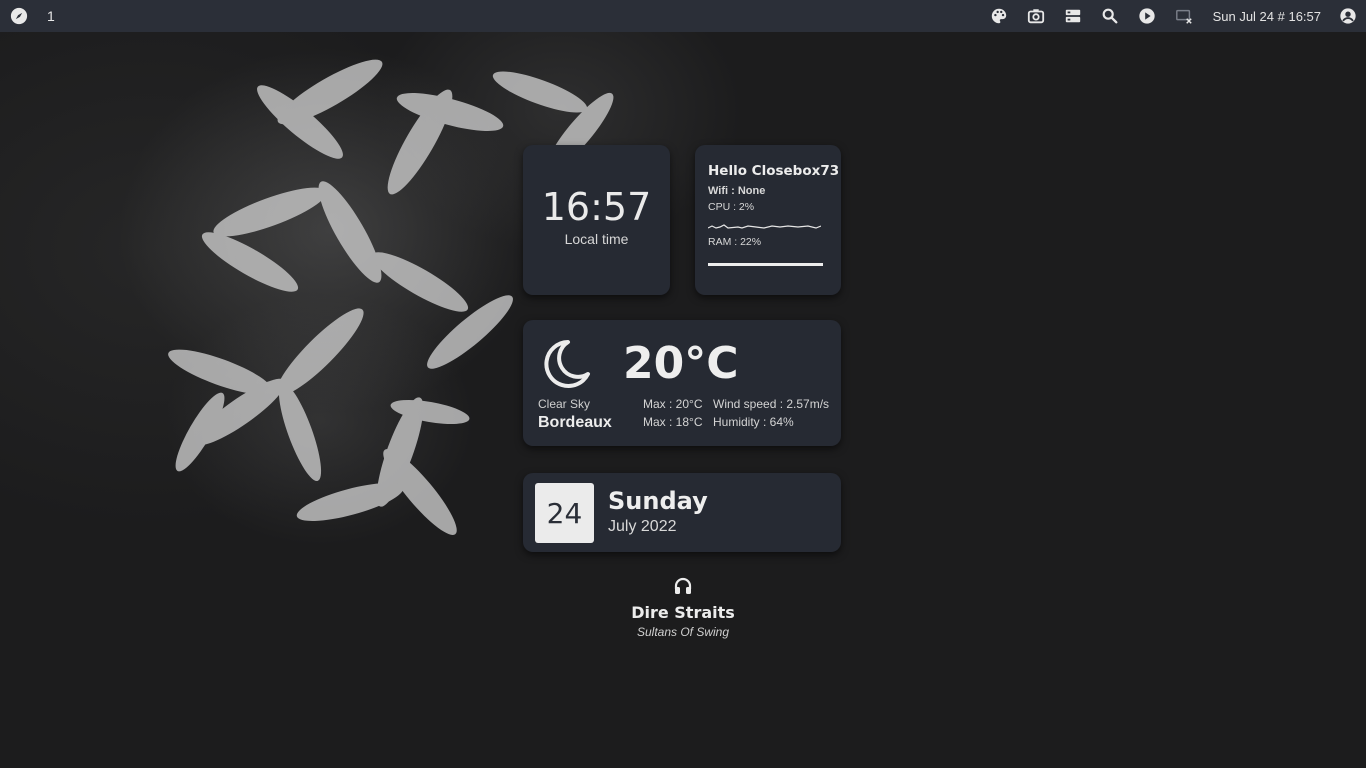 This screenshot has width=1366, height=768. What do you see at coordinates (1184, 16) in the screenshot?
I see `screen-off-icon` at bounding box center [1184, 16].